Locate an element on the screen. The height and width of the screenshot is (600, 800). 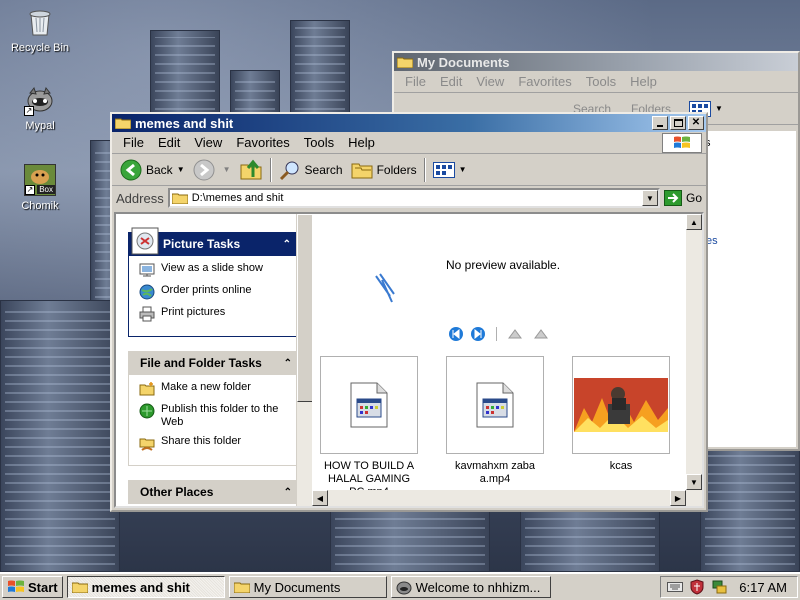
security-shield-icon is located at coordinates (697, 587).